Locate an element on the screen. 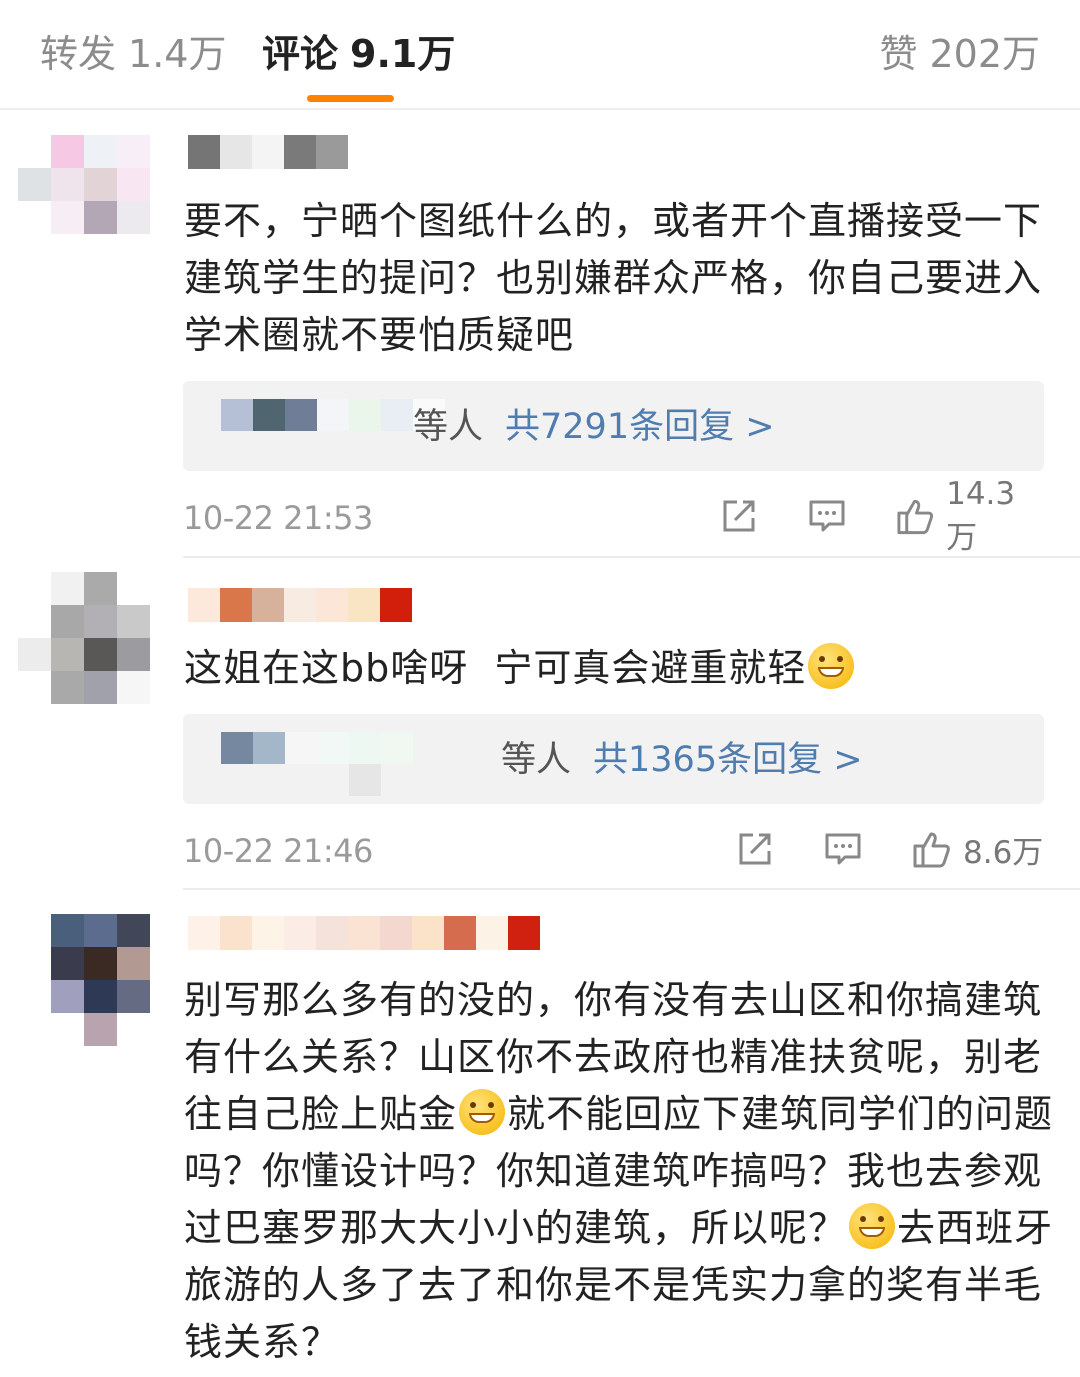  comment-tabs: 转发 1.4万 评论 9.1万 赞 202万 is located at coordinates (540, 55).